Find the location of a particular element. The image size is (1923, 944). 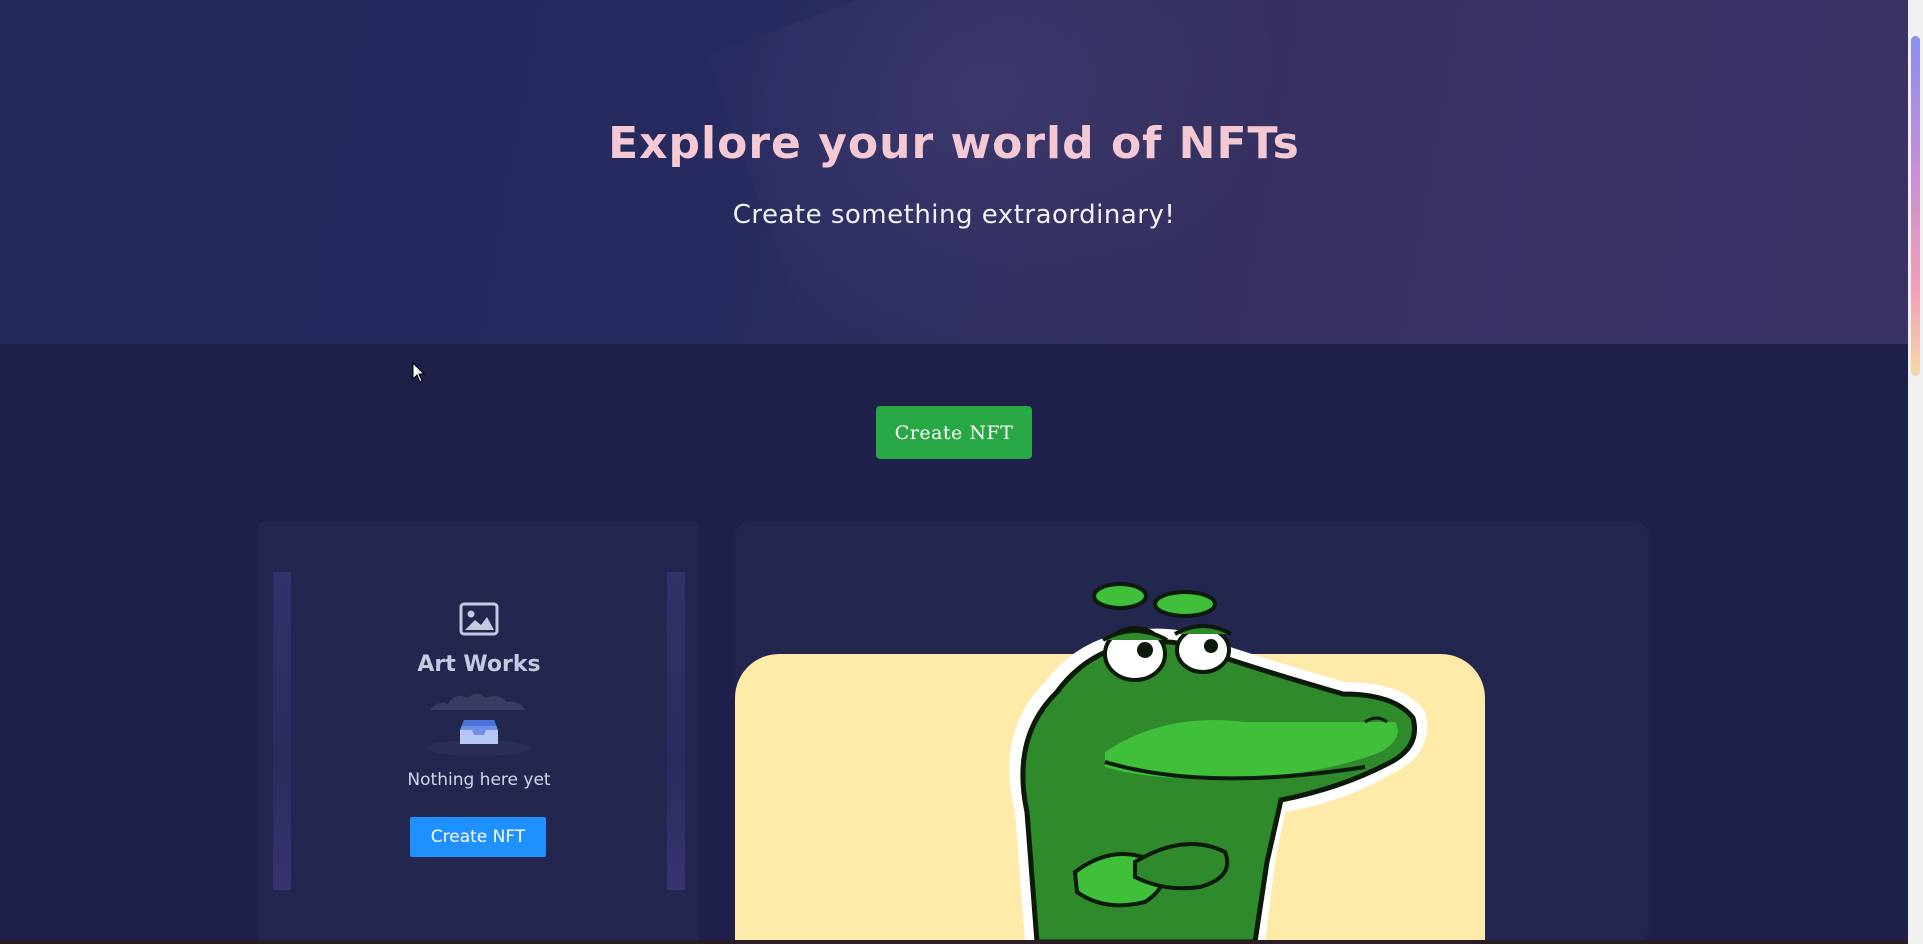

hero-subtitle: Create something extraordinary! is located at coordinates (954, 215).